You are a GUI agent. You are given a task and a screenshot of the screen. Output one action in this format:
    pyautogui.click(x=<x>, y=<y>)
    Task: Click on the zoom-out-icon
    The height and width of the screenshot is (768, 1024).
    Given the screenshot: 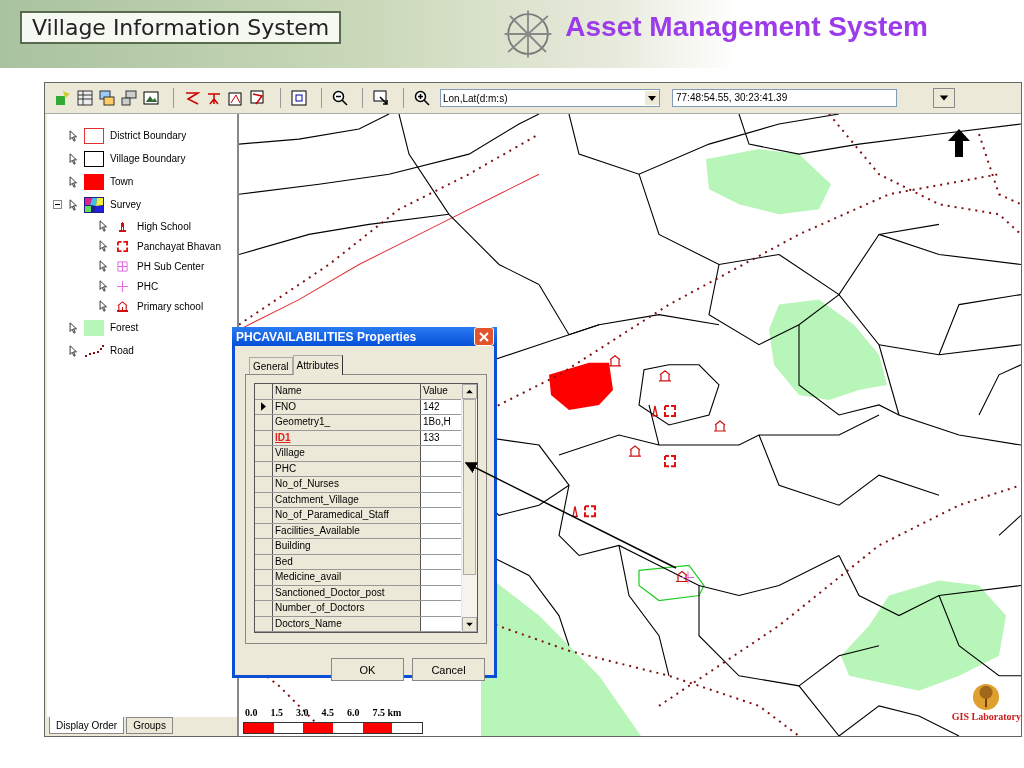 What is the action you would take?
    pyautogui.click(x=340, y=98)
    